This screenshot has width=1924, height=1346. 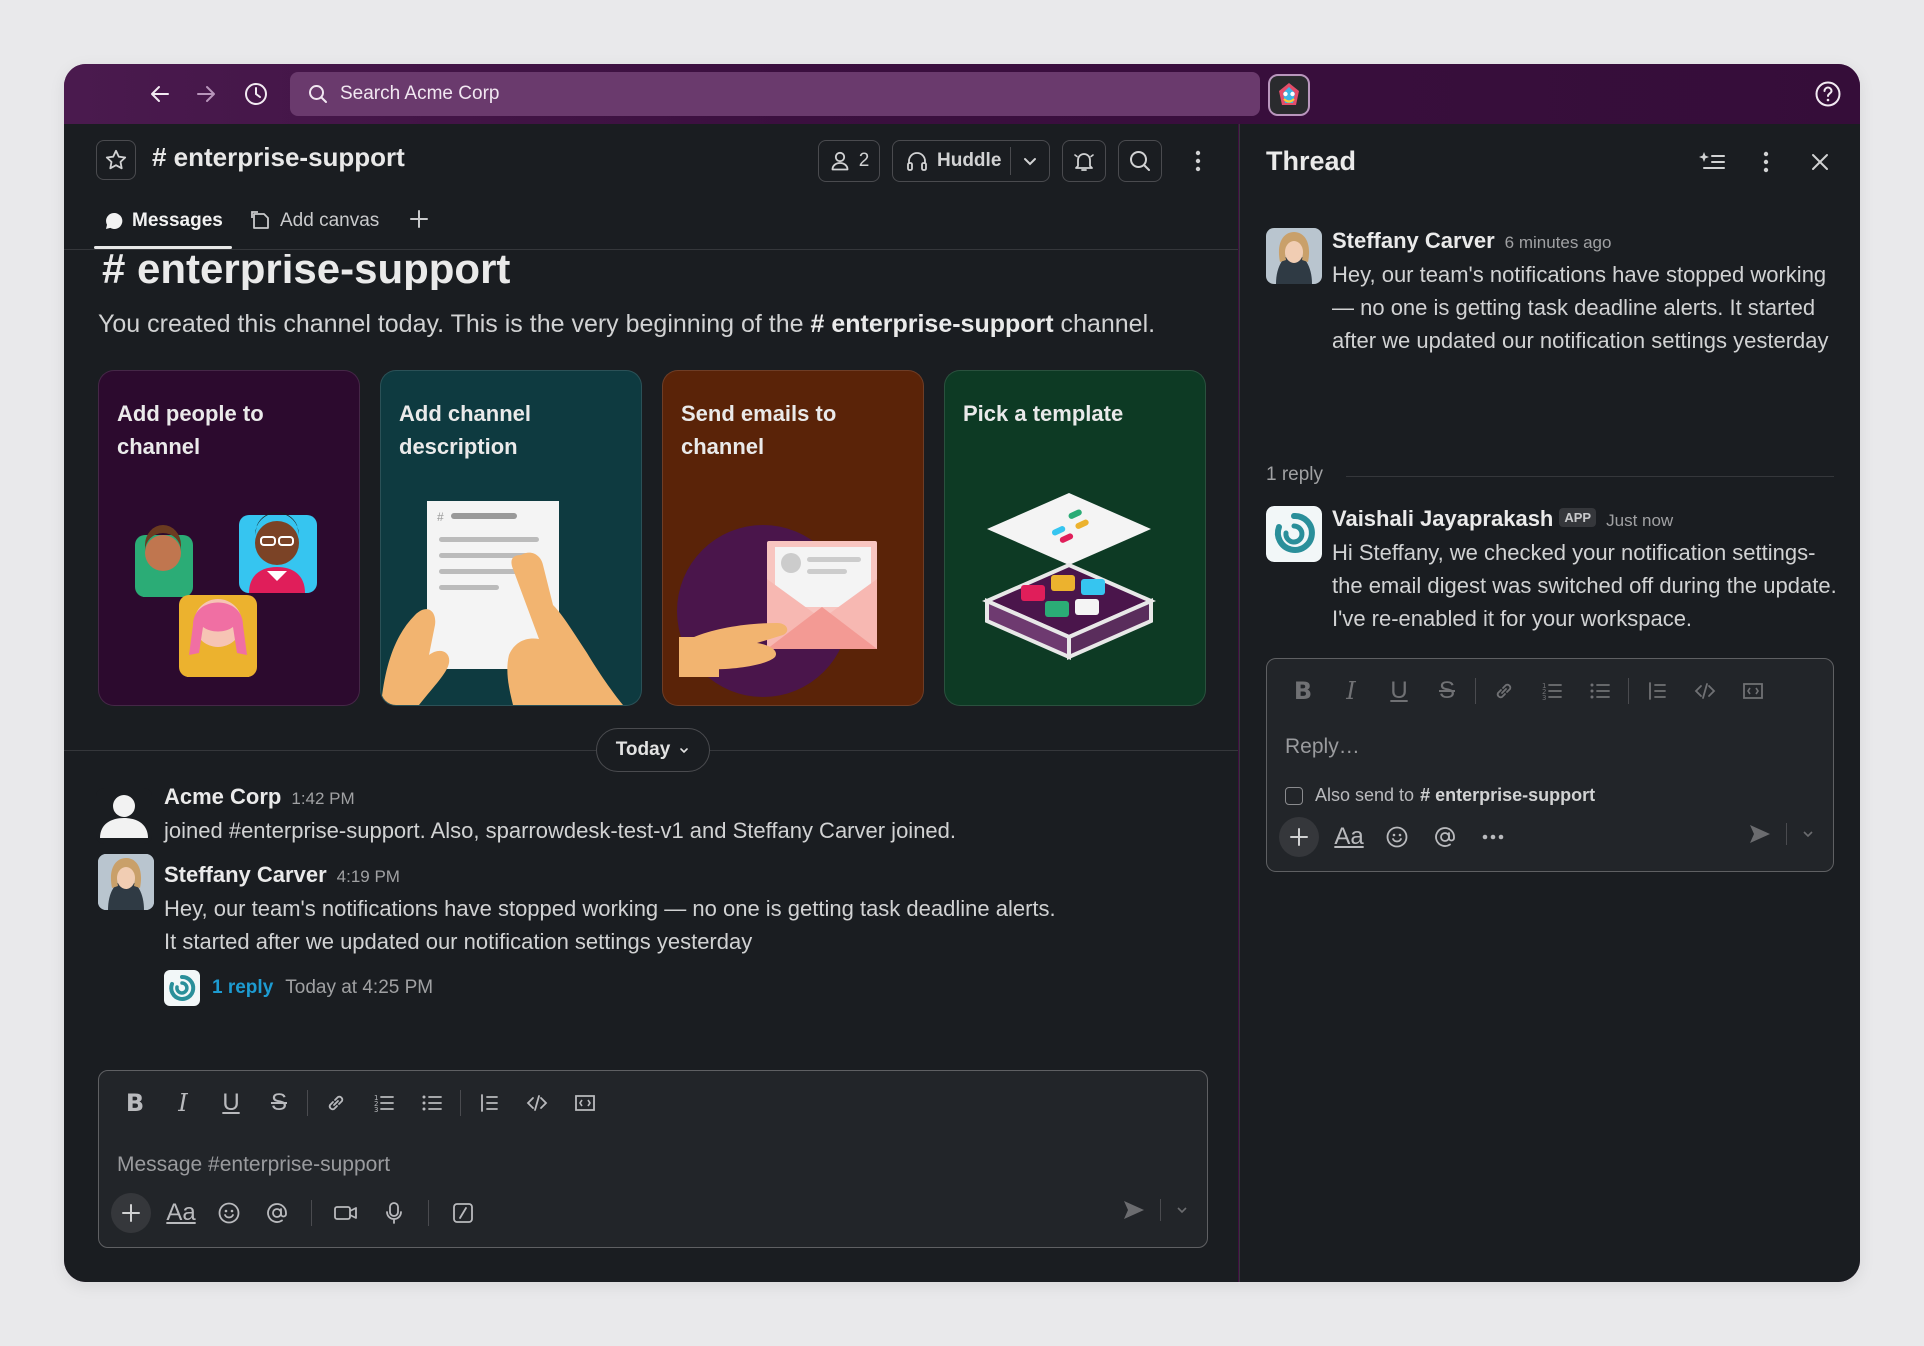 What do you see at coordinates (502, 603) in the screenshot?
I see `document-illustration: #` at bounding box center [502, 603].